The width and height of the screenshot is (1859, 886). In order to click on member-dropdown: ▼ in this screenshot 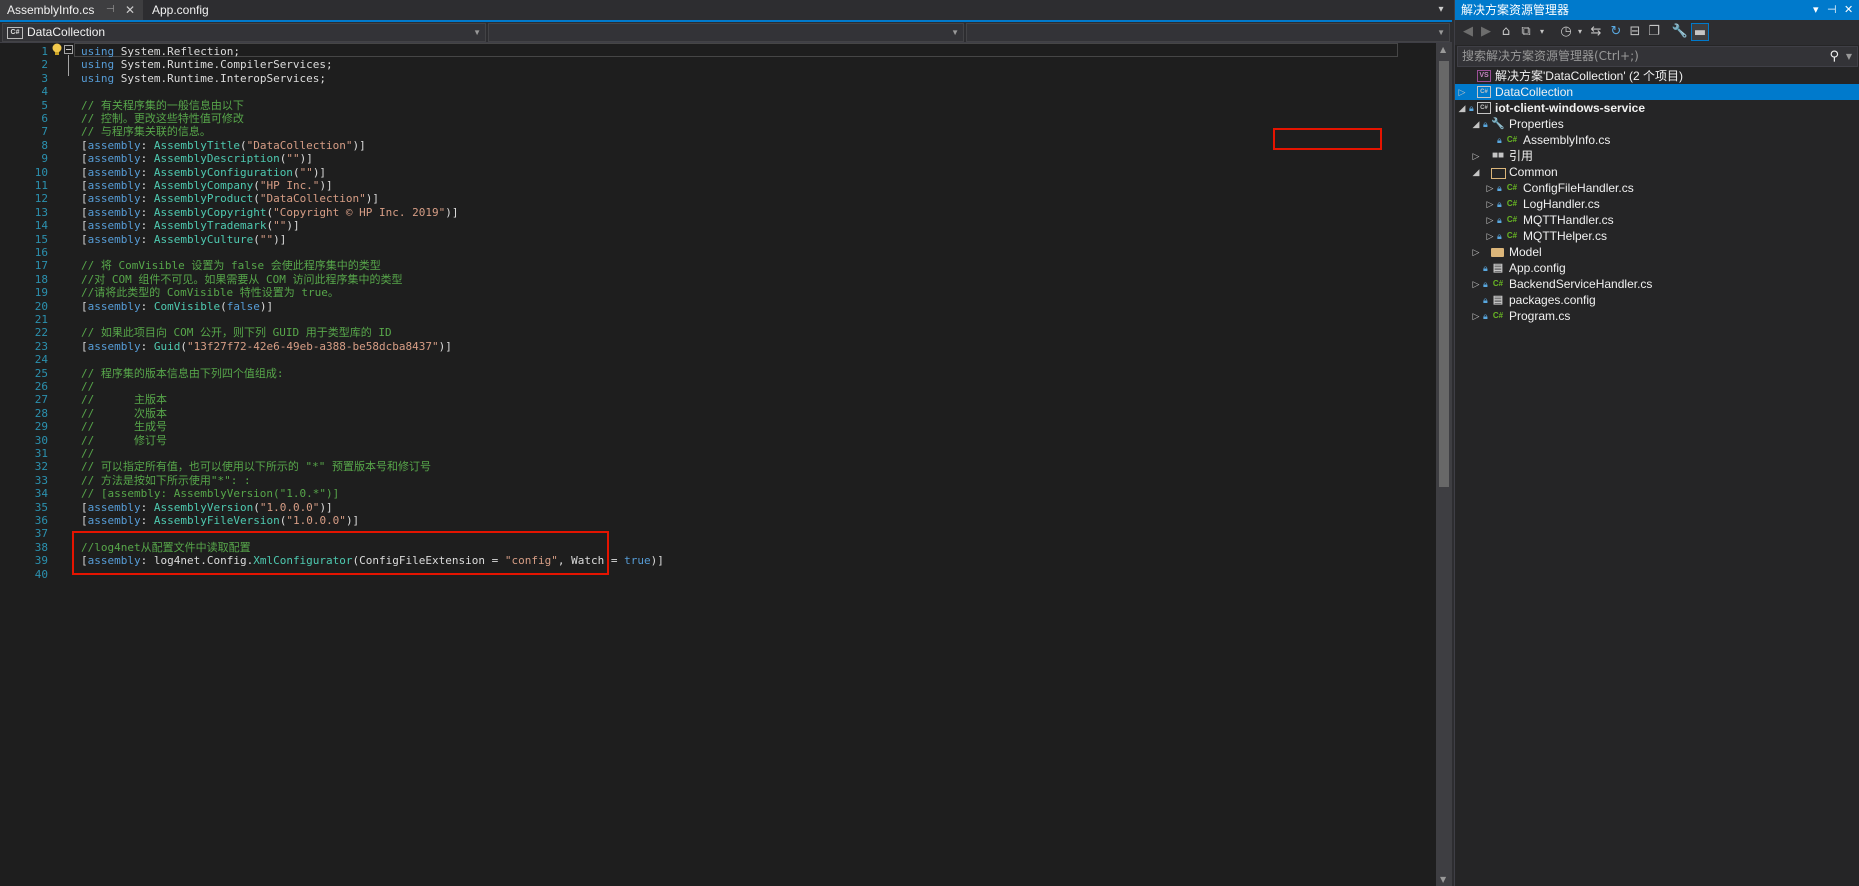, I will do `click(1208, 32)`.